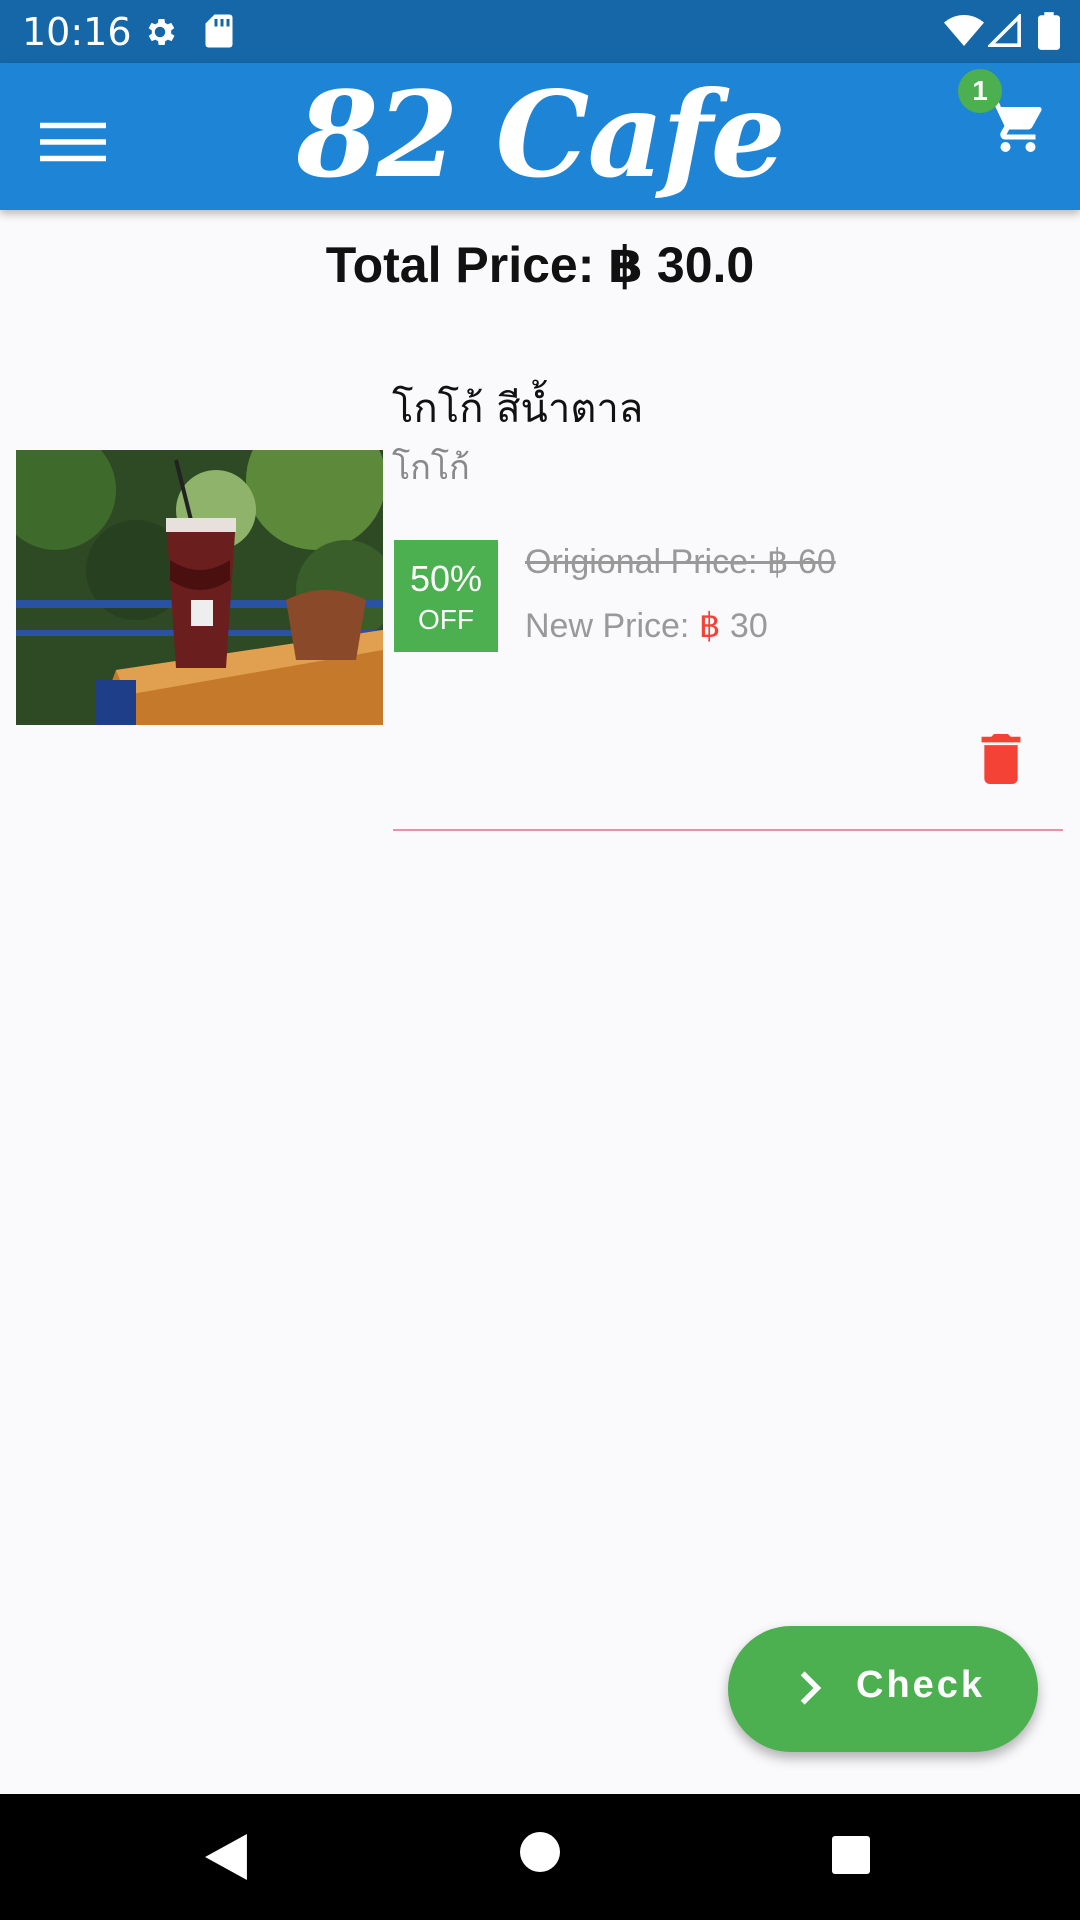  Describe the element at coordinates (1001, 759) in the screenshot. I see `trash-icon` at that location.